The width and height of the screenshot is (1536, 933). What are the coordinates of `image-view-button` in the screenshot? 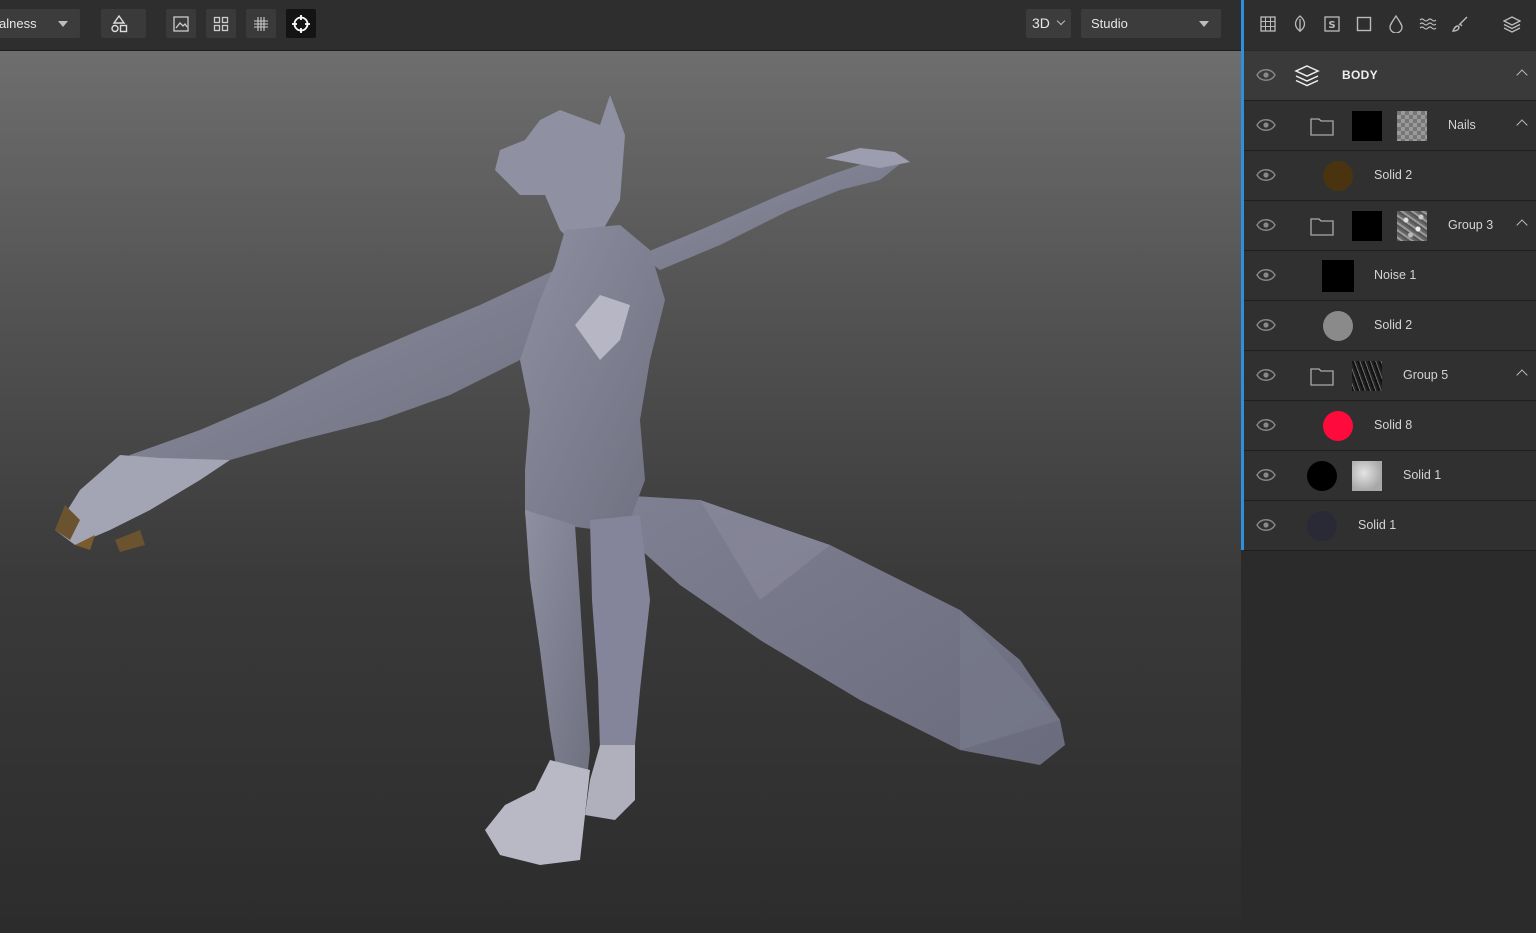 It's located at (181, 23).